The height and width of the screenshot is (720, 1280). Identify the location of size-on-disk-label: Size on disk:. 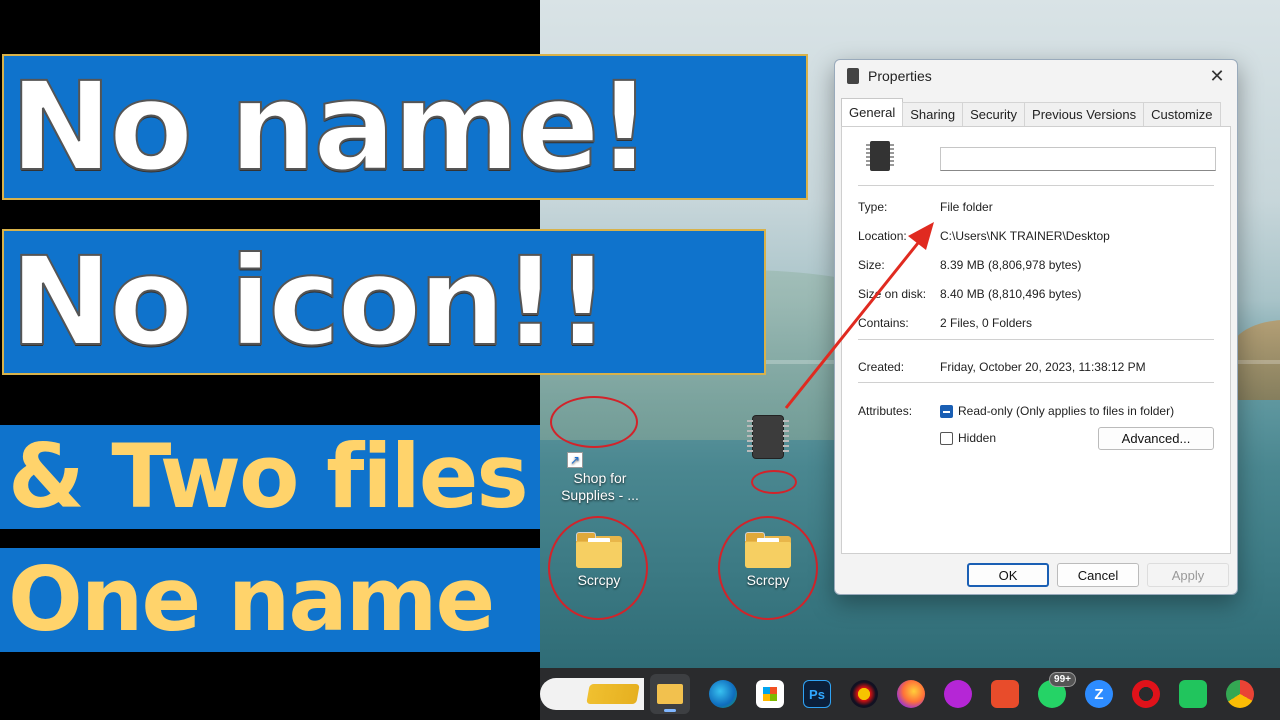
(892, 294).